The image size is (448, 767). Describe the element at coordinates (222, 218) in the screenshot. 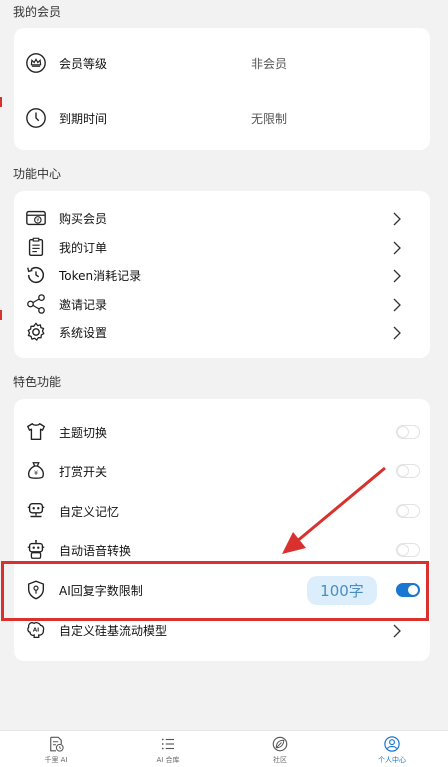

I see `buy-member-row: ¥ 购买会员` at that location.